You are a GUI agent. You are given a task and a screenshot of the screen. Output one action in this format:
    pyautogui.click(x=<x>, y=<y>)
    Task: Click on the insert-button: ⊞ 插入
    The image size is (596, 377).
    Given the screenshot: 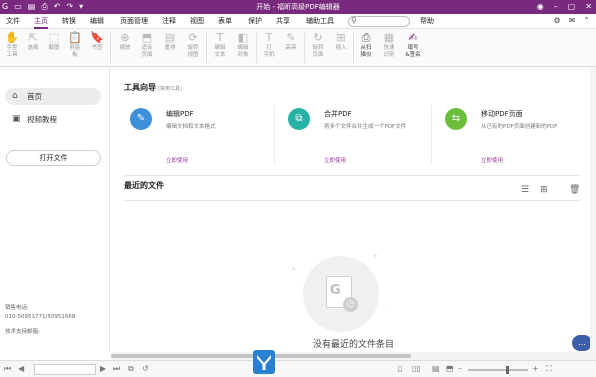 What is the action you would take?
    pyautogui.click(x=341, y=41)
    